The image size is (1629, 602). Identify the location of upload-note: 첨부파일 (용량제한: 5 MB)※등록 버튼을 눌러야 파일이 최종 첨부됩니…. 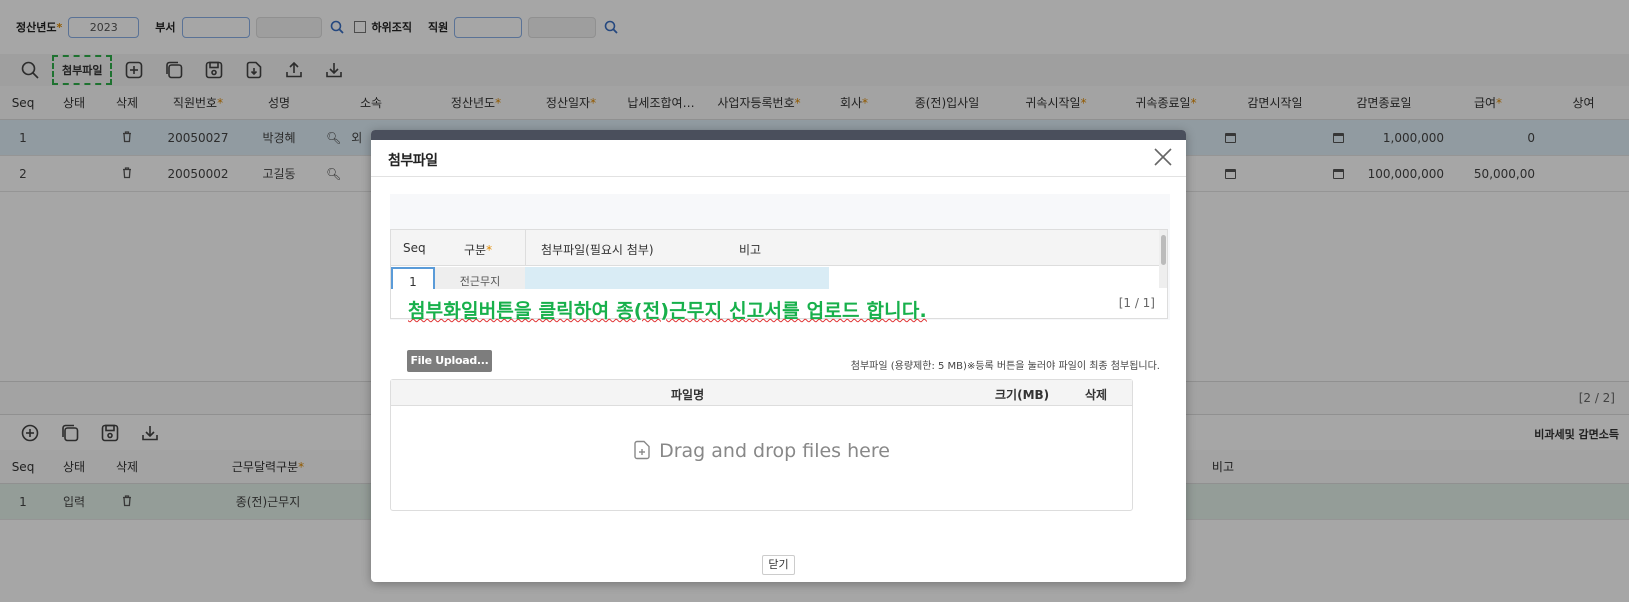
(1005, 366).